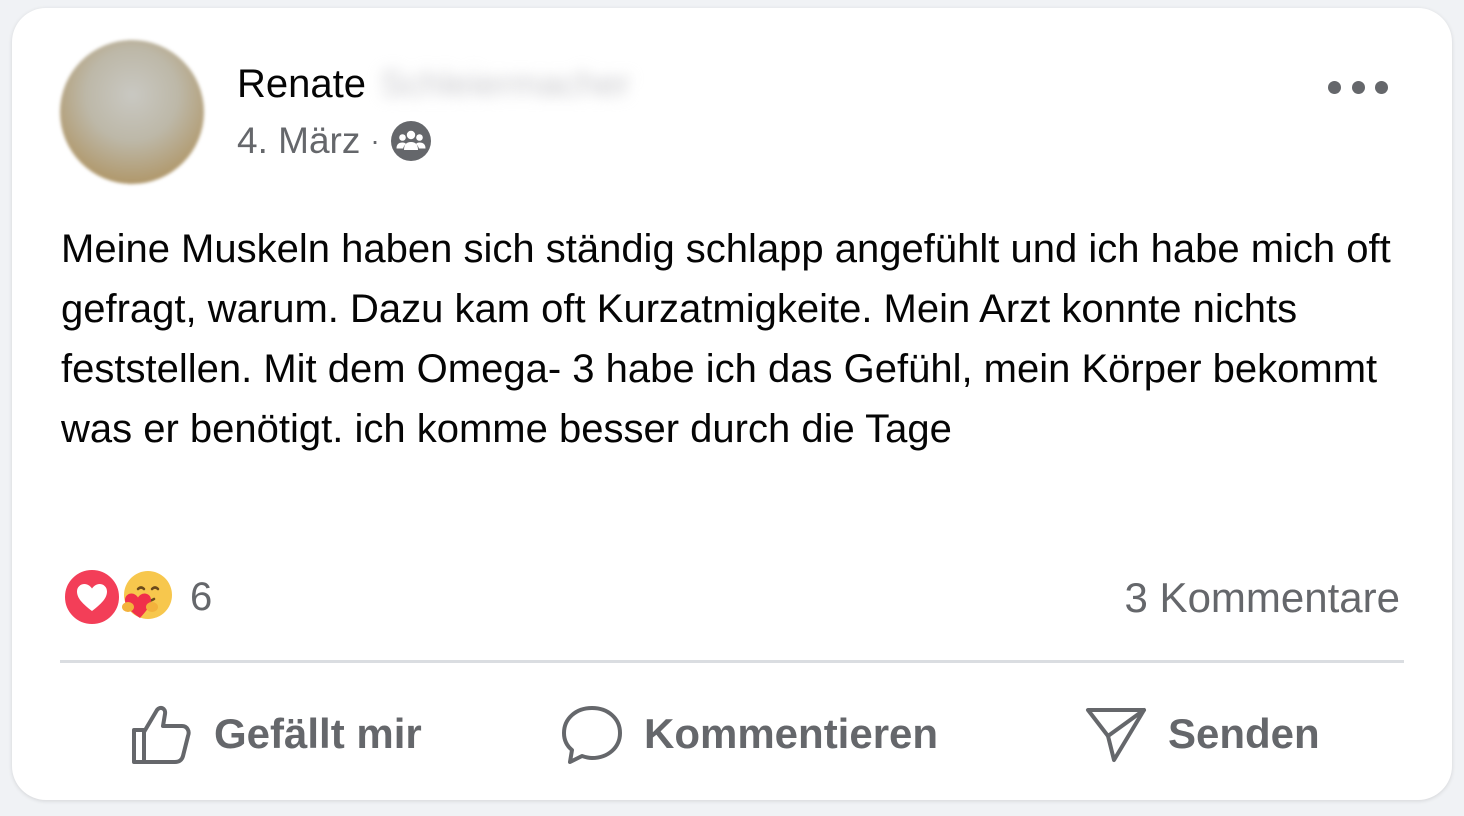 The image size is (1464, 816). What do you see at coordinates (162, 734) in the screenshot?
I see `thumbs-up-icon` at bounding box center [162, 734].